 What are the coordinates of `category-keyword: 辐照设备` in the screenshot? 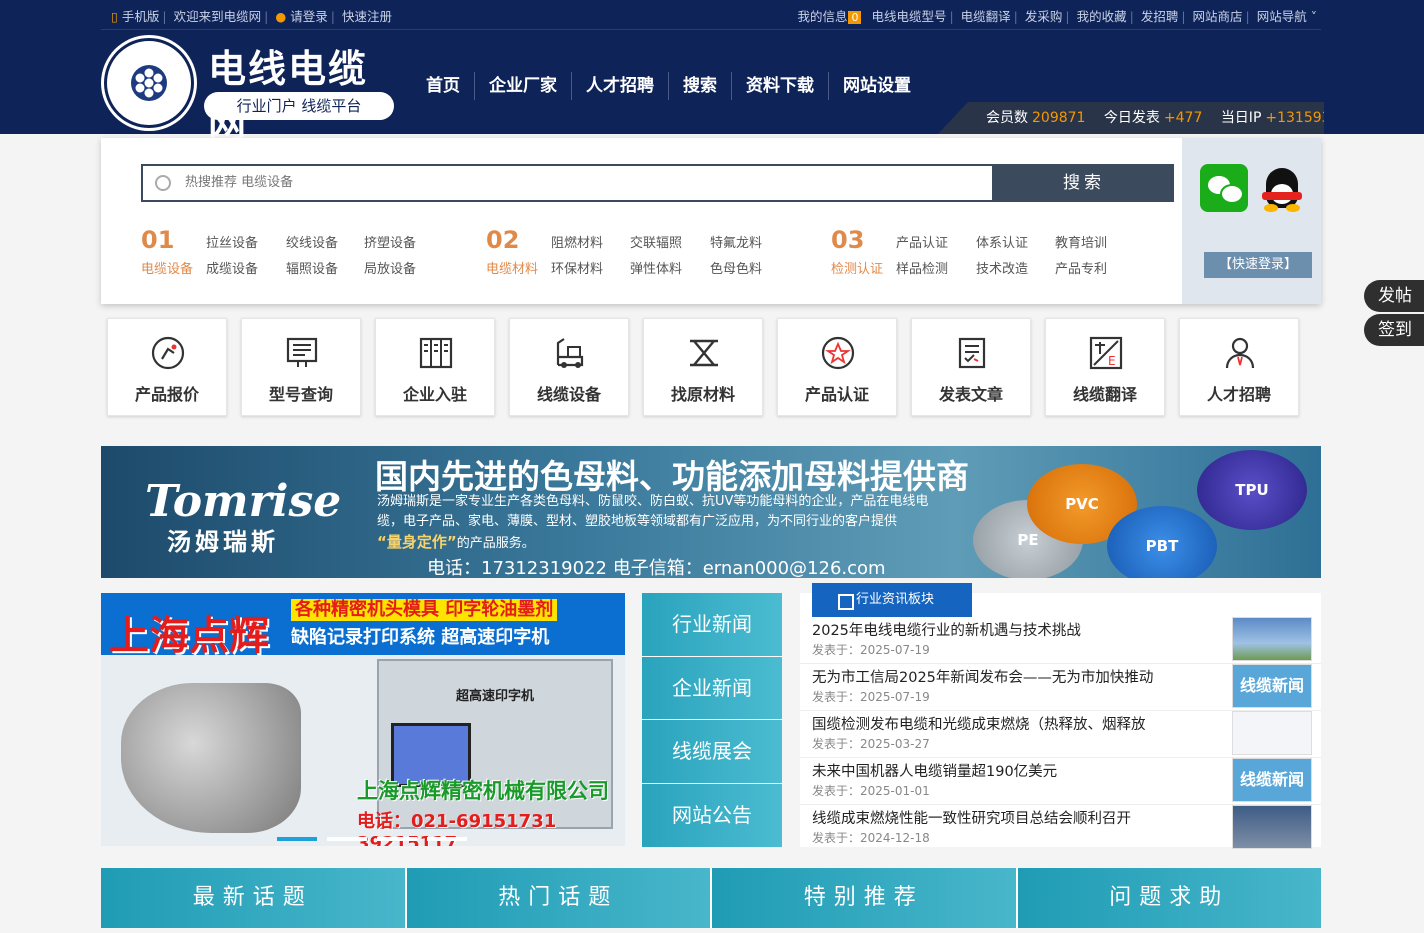 It's located at (312, 267).